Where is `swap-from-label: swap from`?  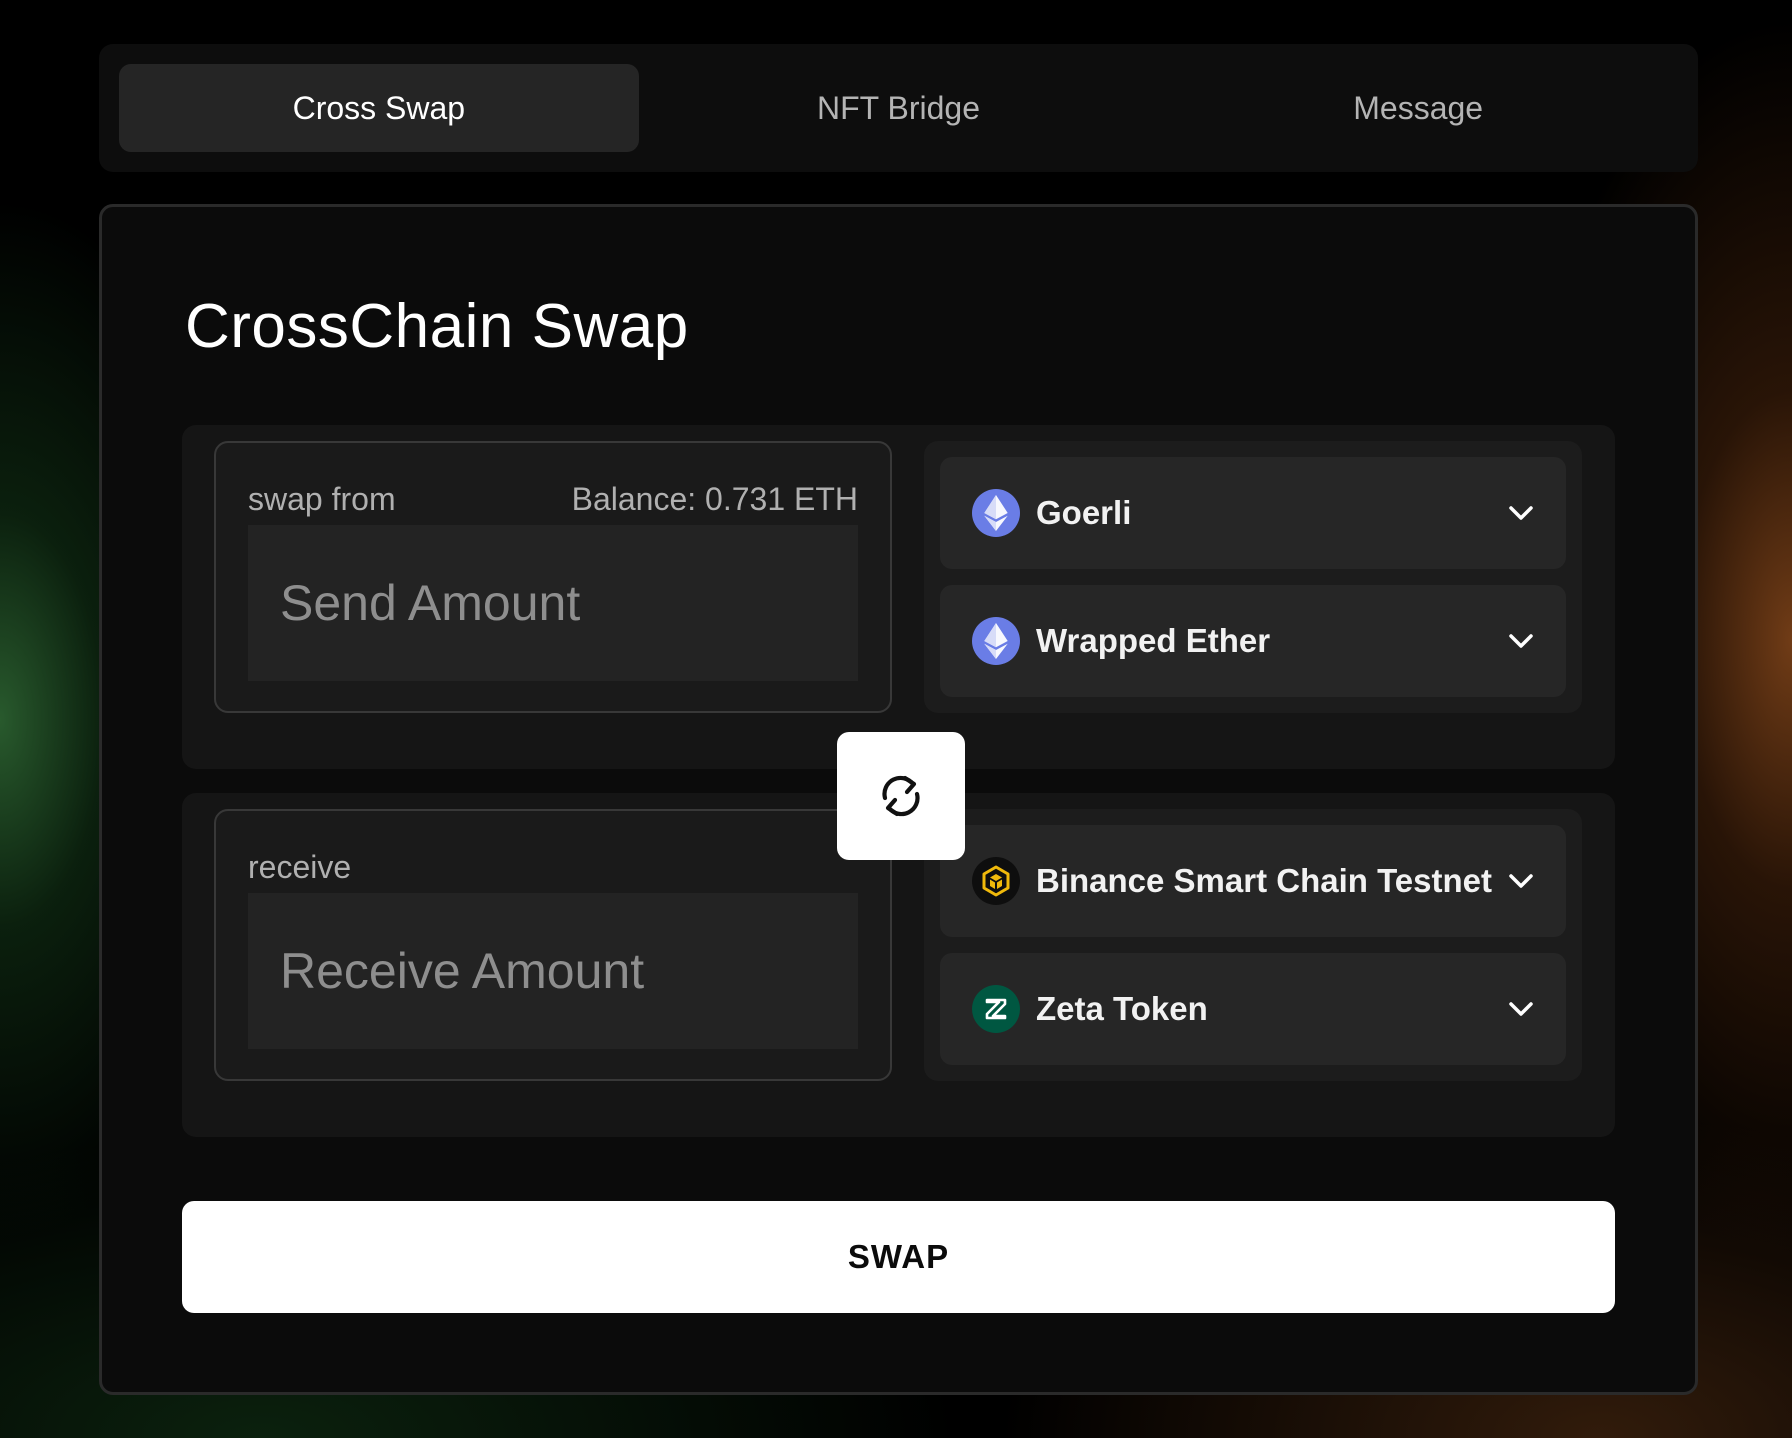 swap-from-label: swap from is located at coordinates (322, 499).